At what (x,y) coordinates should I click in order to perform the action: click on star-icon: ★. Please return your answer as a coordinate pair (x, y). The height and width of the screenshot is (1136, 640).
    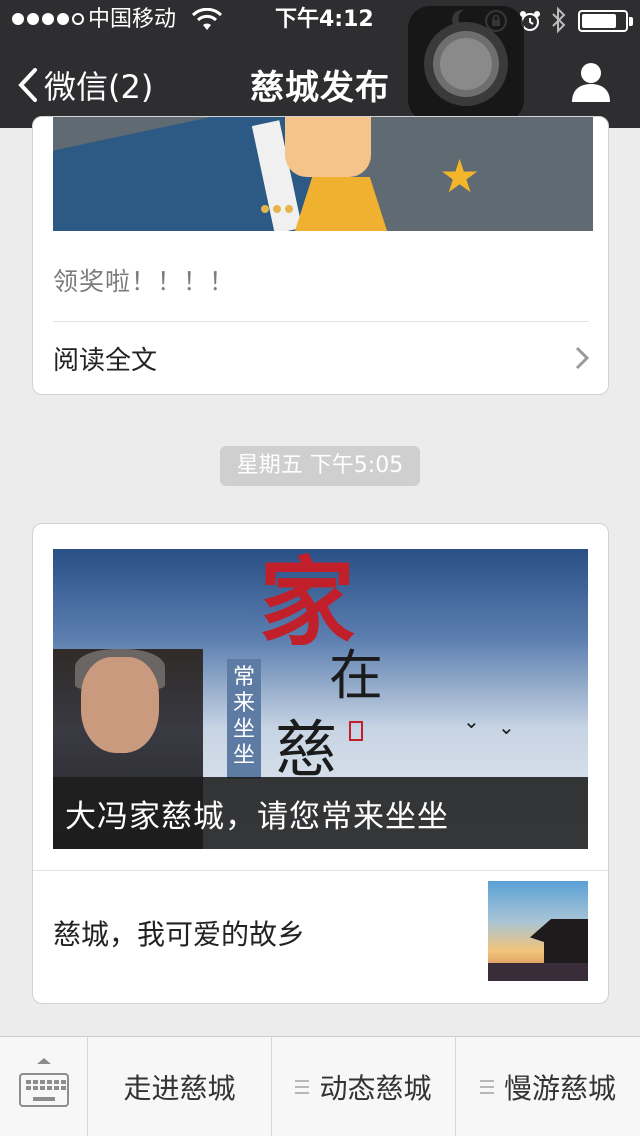
    Looking at the image, I should click on (460, 176).